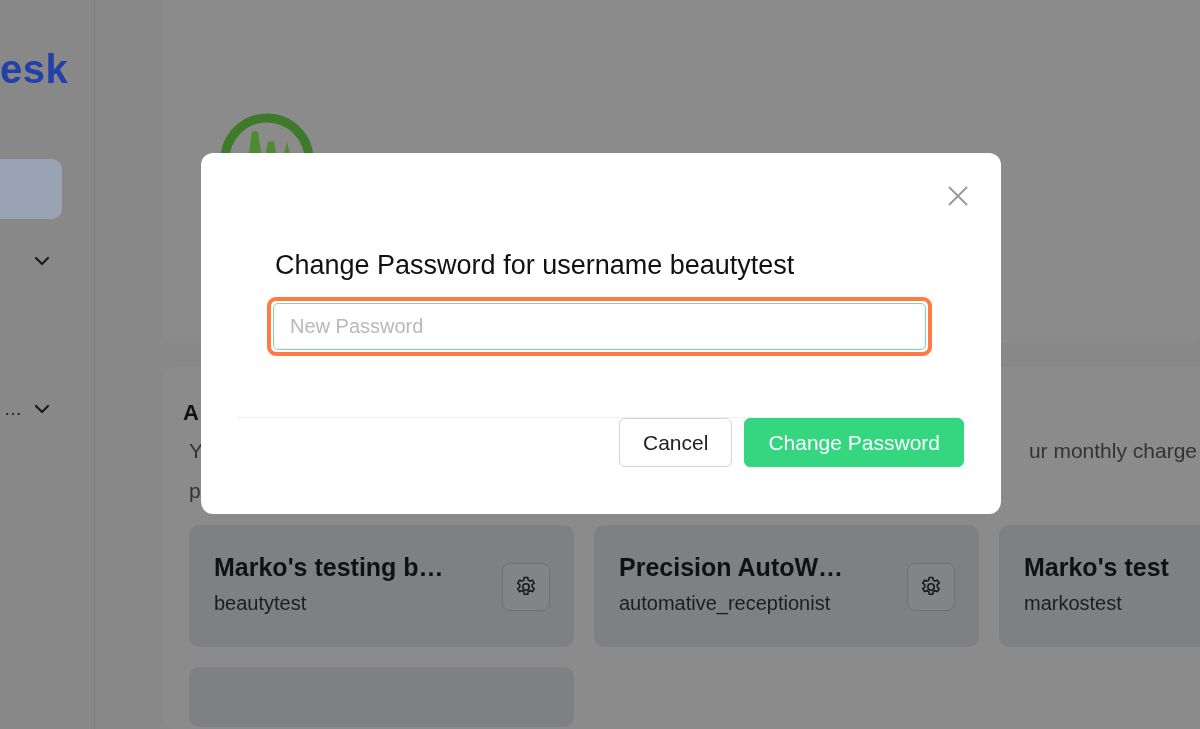  What do you see at coordinates (535, 265) in the screenshot?
I see `dialog-title: Change Password for username beautytest` at bounding box center [535, 265].